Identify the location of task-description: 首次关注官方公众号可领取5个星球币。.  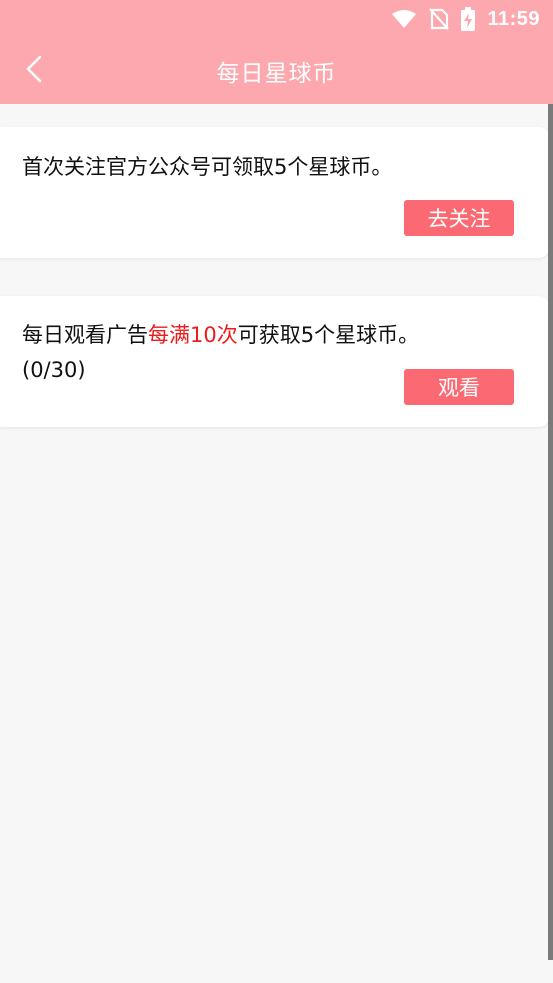
(207, 167).